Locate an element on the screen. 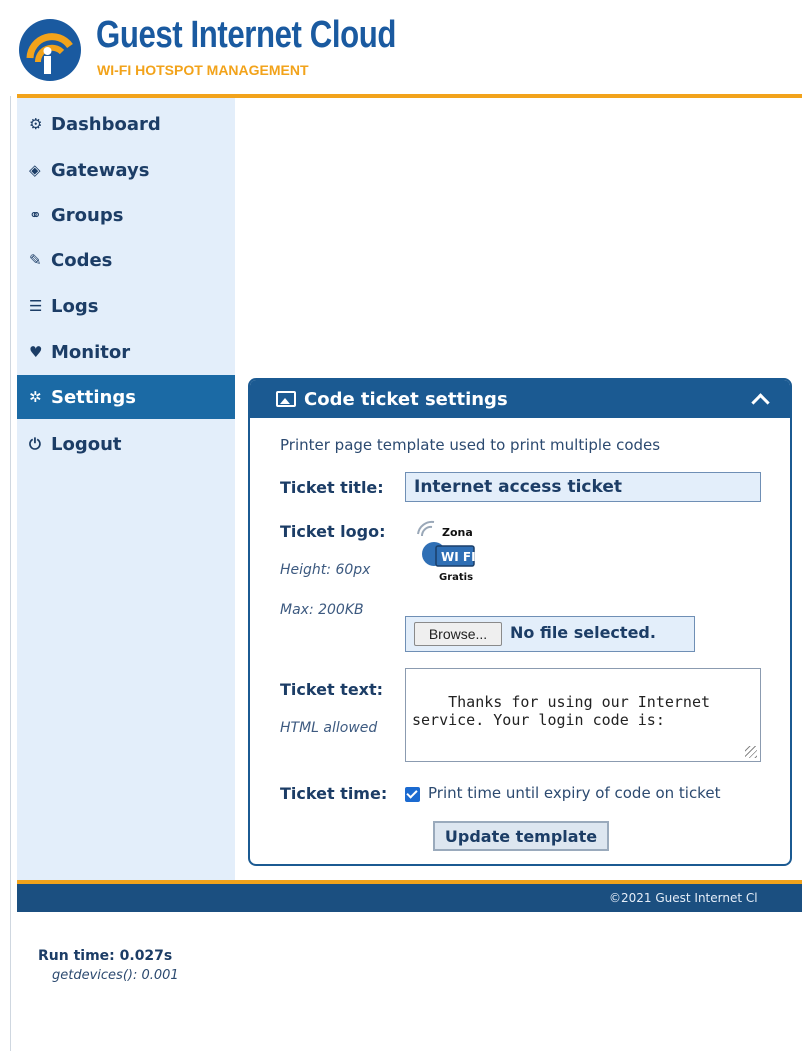 Image resolution: width=802 pixels, height=1051 pixels. page-footer: ©2021 Guest Internet Cl is located at coordinates (409, 898).